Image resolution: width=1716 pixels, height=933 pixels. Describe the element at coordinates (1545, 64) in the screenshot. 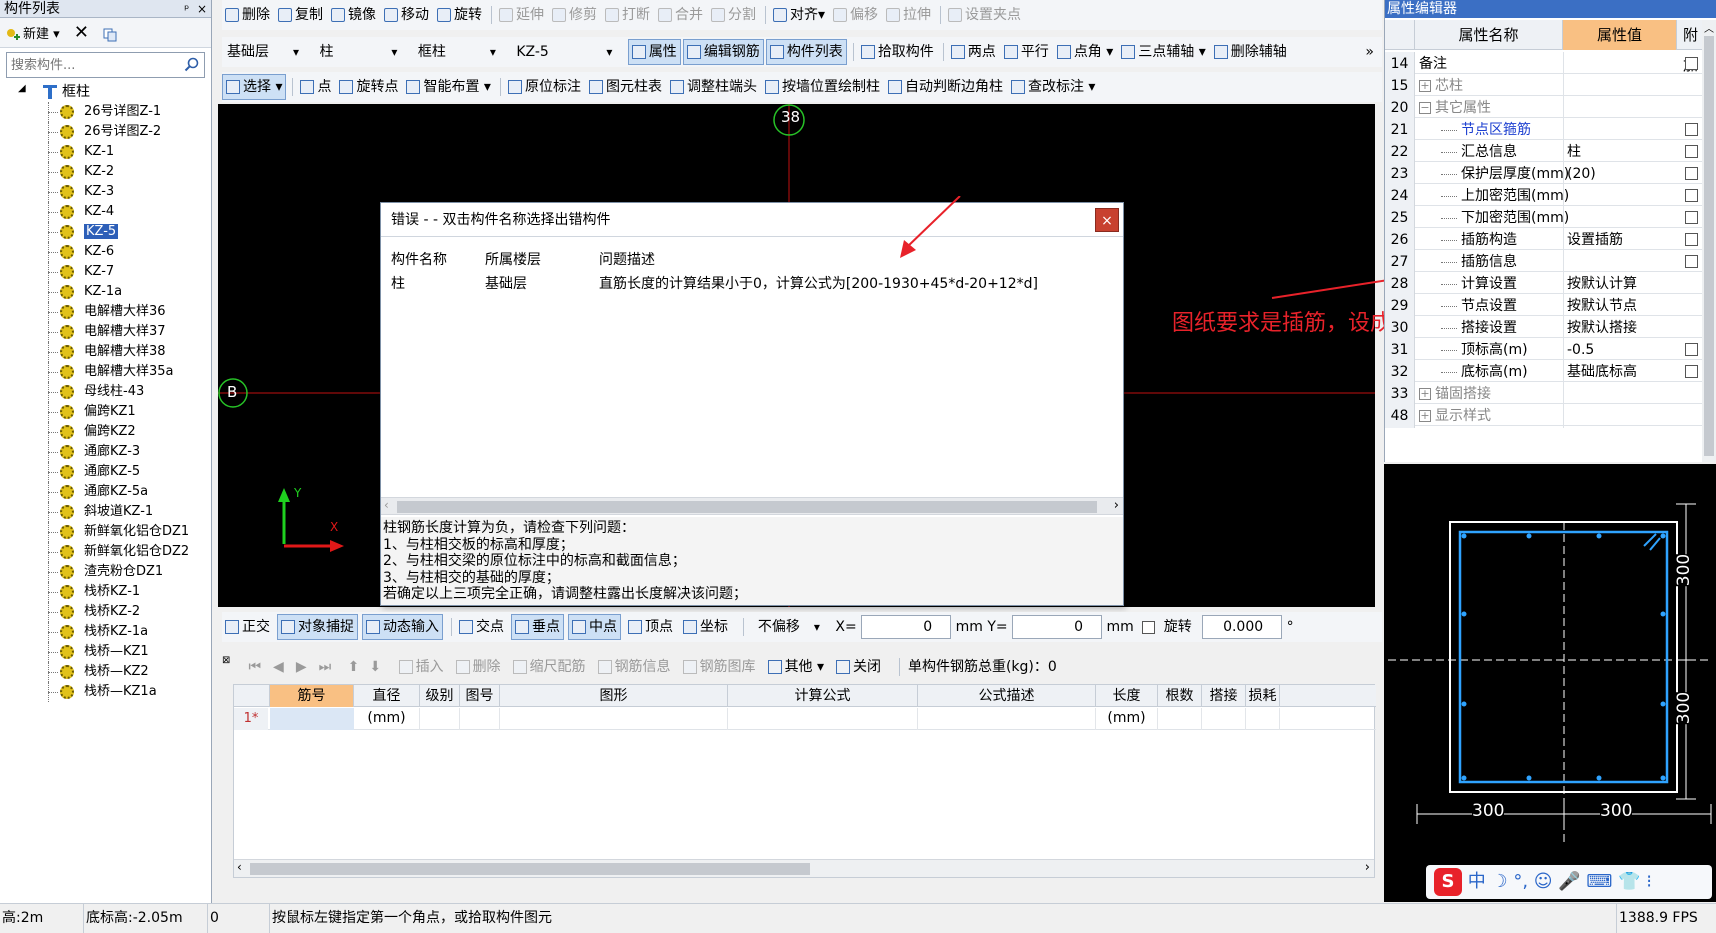

I see `property-row: 14 备注` at that location.